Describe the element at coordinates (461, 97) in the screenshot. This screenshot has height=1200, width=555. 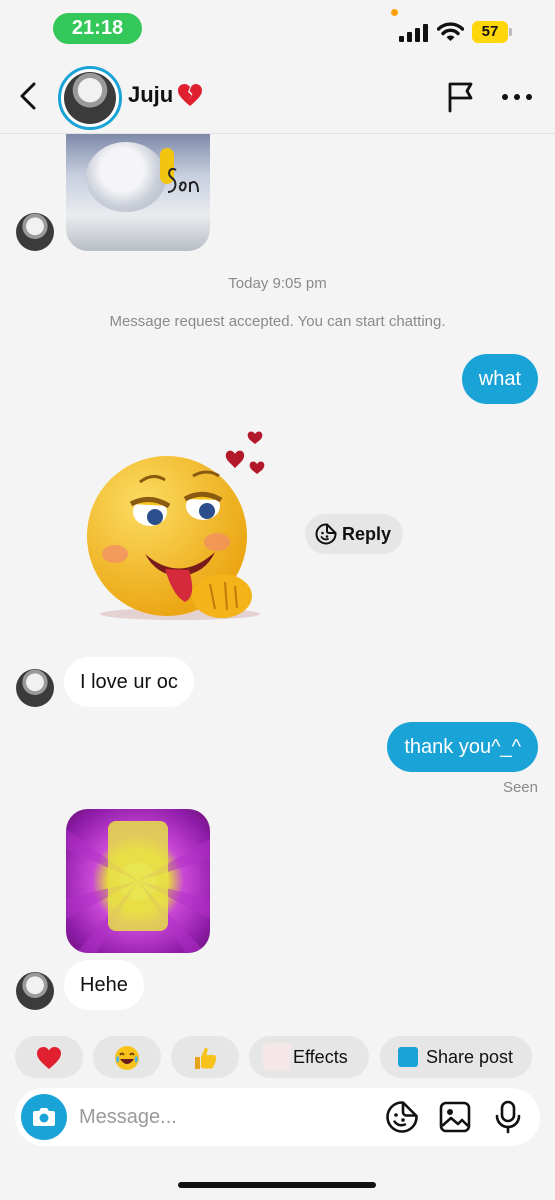
I see `flag-icon` at that location.